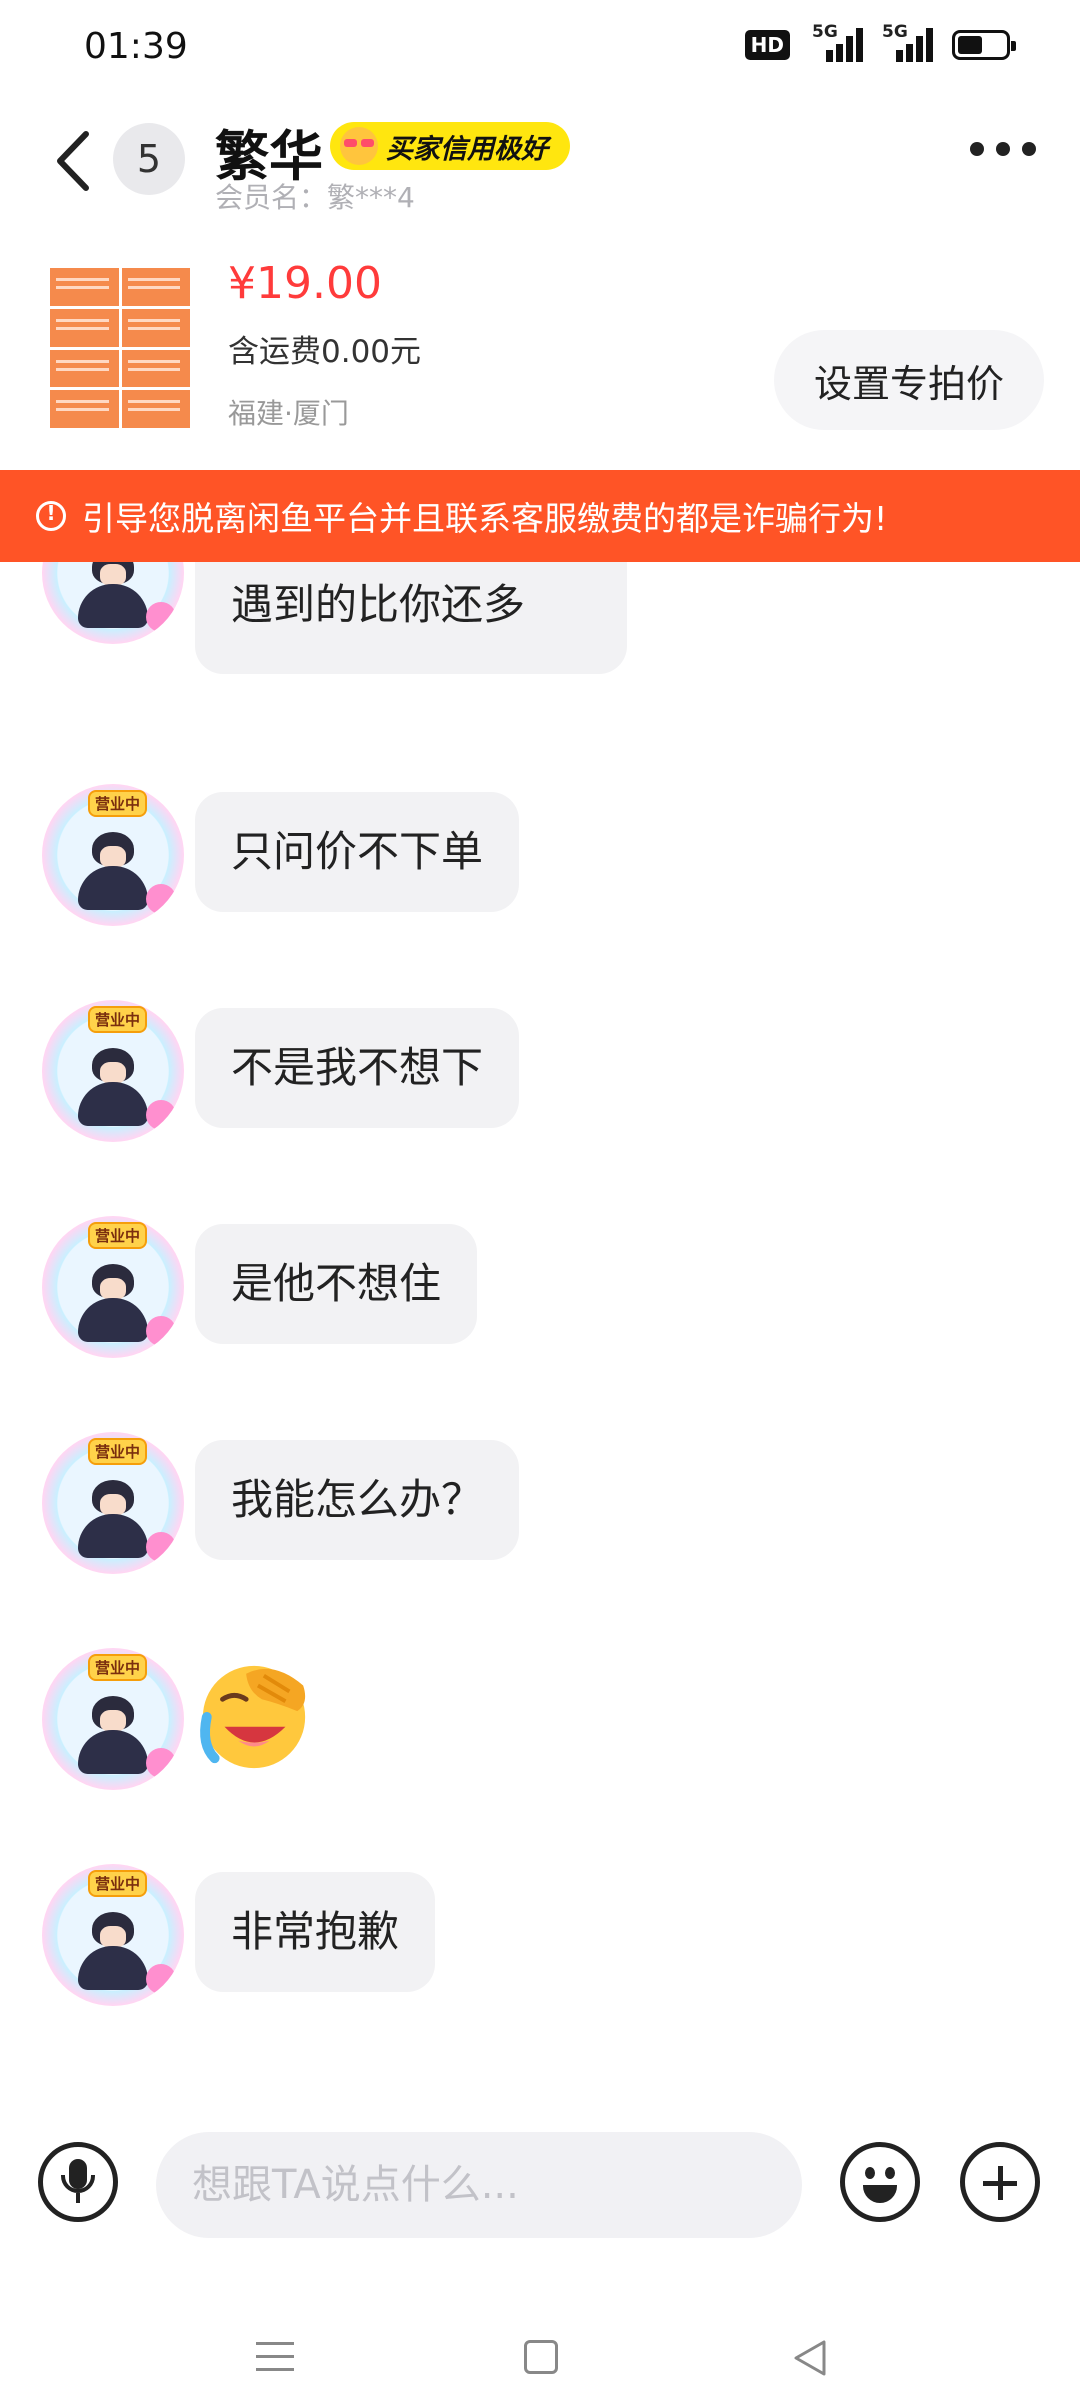  I want to click on status-time: 01:39, so click(136, 46).